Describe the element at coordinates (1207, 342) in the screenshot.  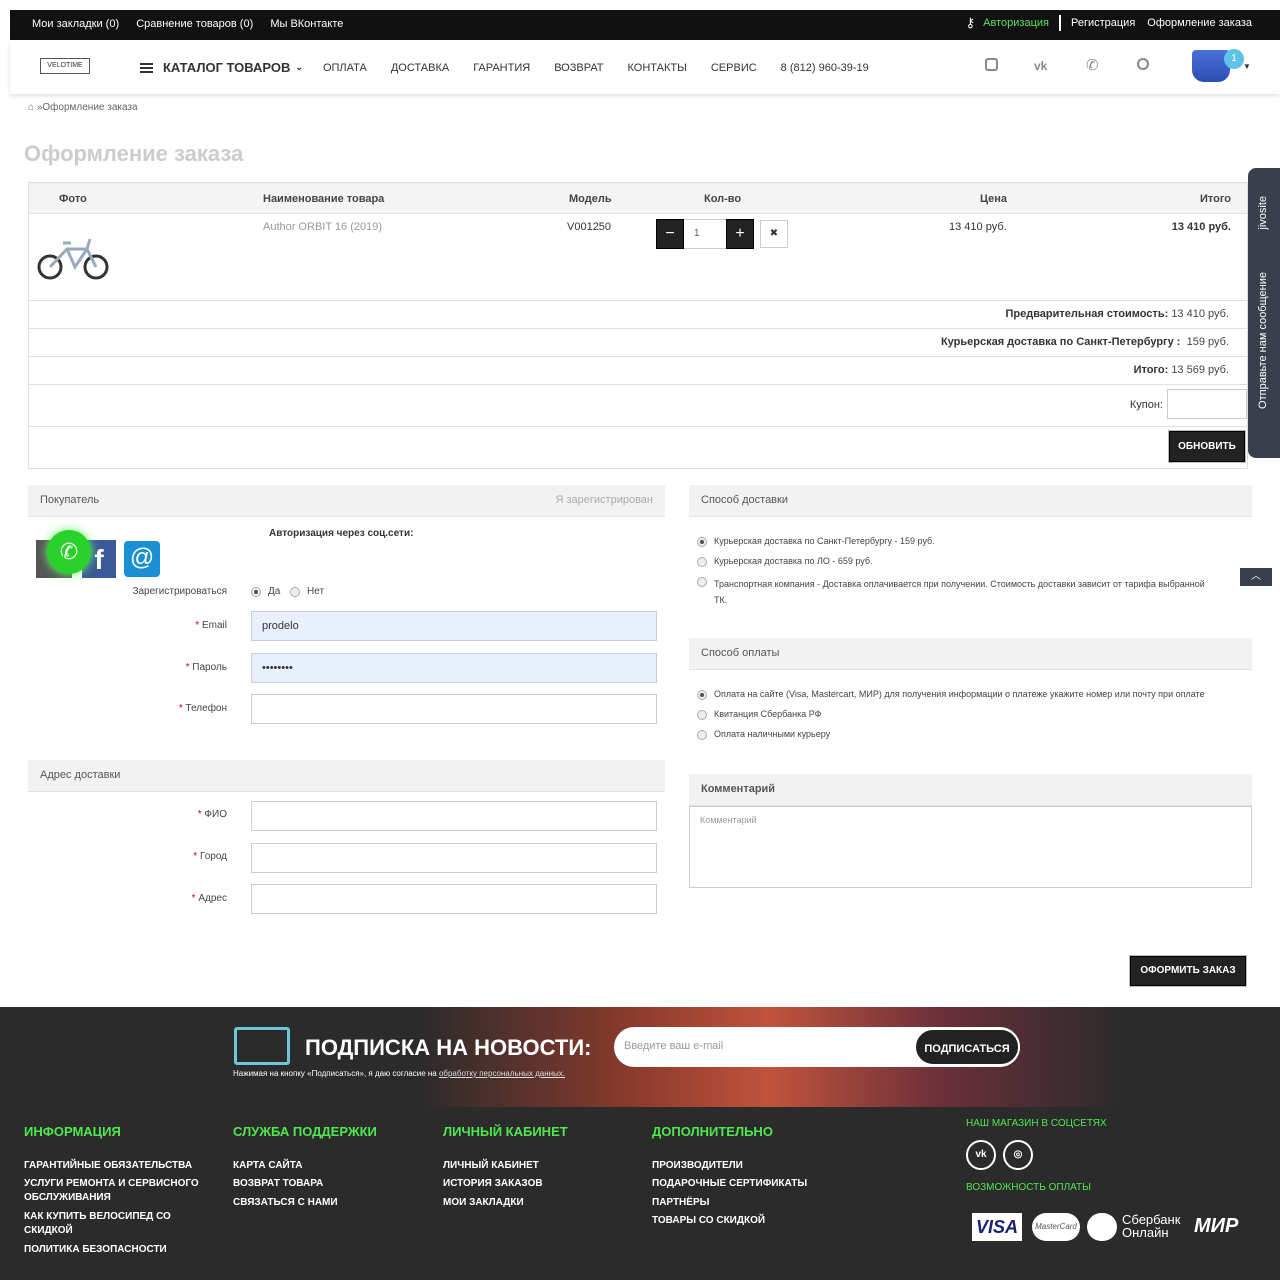
I see `shipping-value: 159 руб.` at that location.